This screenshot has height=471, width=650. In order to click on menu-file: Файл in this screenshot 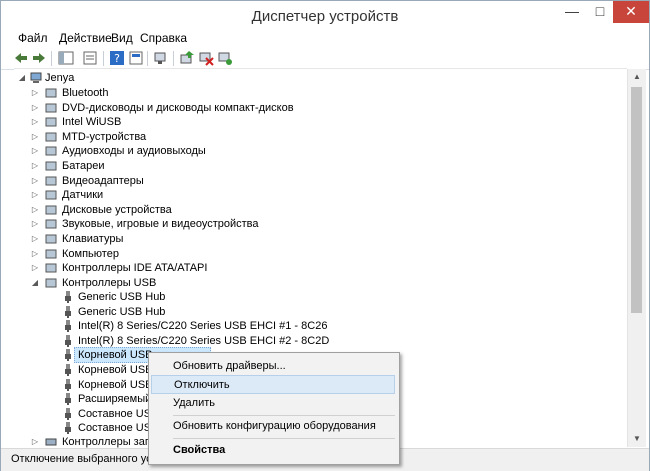, I will do `click(33, 38)`.